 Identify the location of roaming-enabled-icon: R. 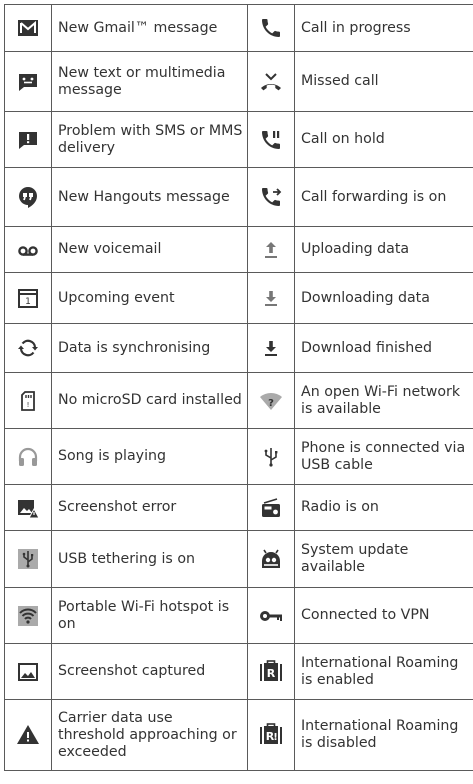
(271, 671).